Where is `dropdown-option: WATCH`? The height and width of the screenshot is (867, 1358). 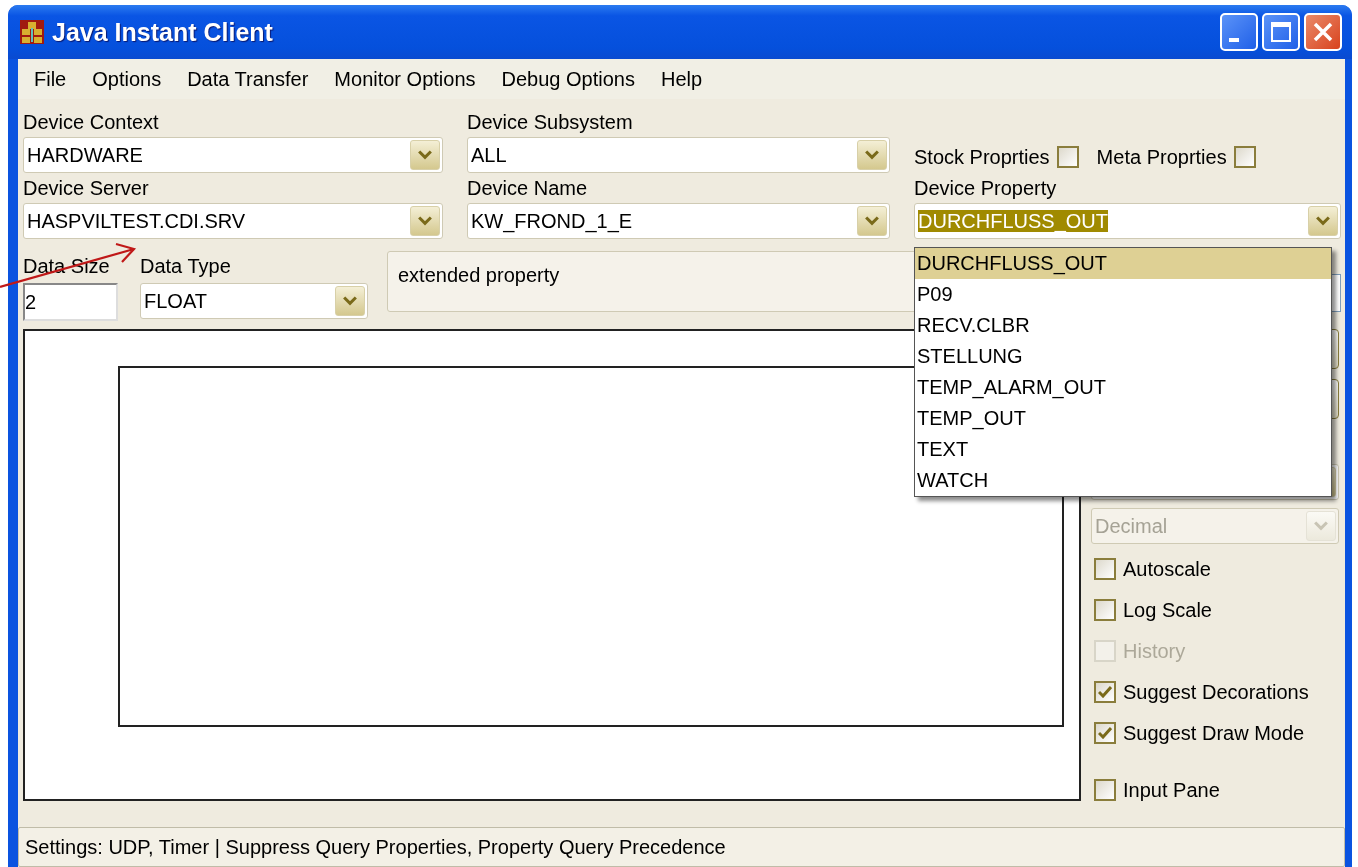 dropdown-option: WATCH is located at coordinates (1123, 480).